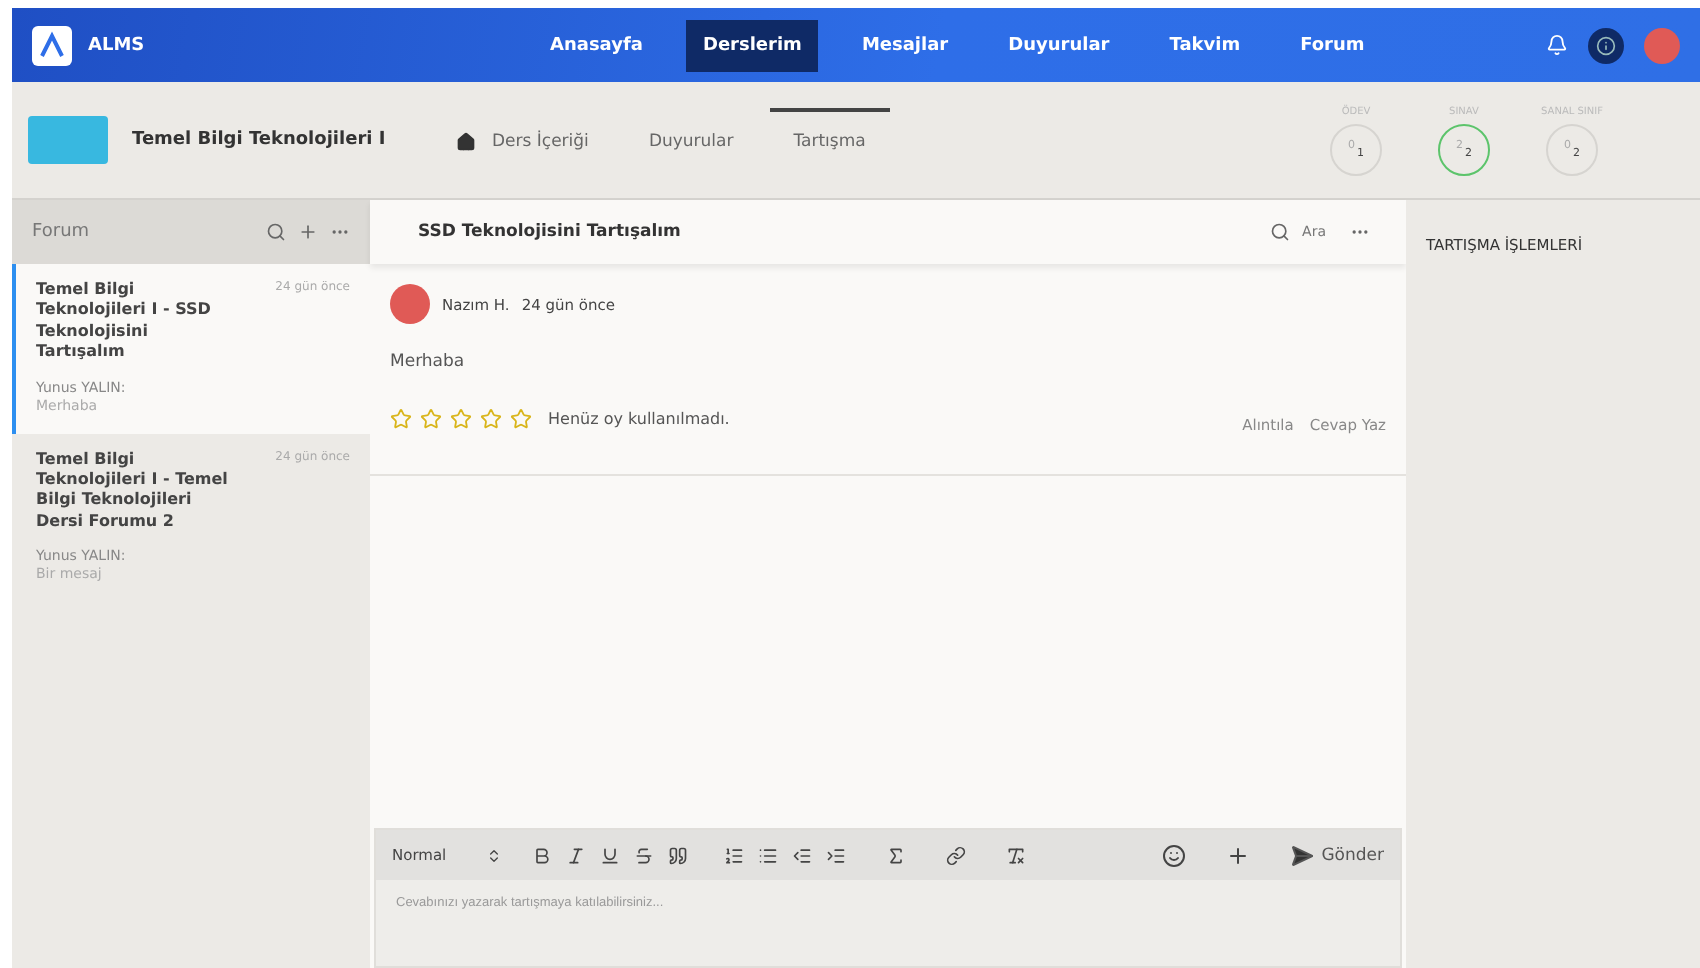  What do you see at coordinates (836, 855) in the screenshot?
I see `indent-icon` at bounding box center [836, 855].